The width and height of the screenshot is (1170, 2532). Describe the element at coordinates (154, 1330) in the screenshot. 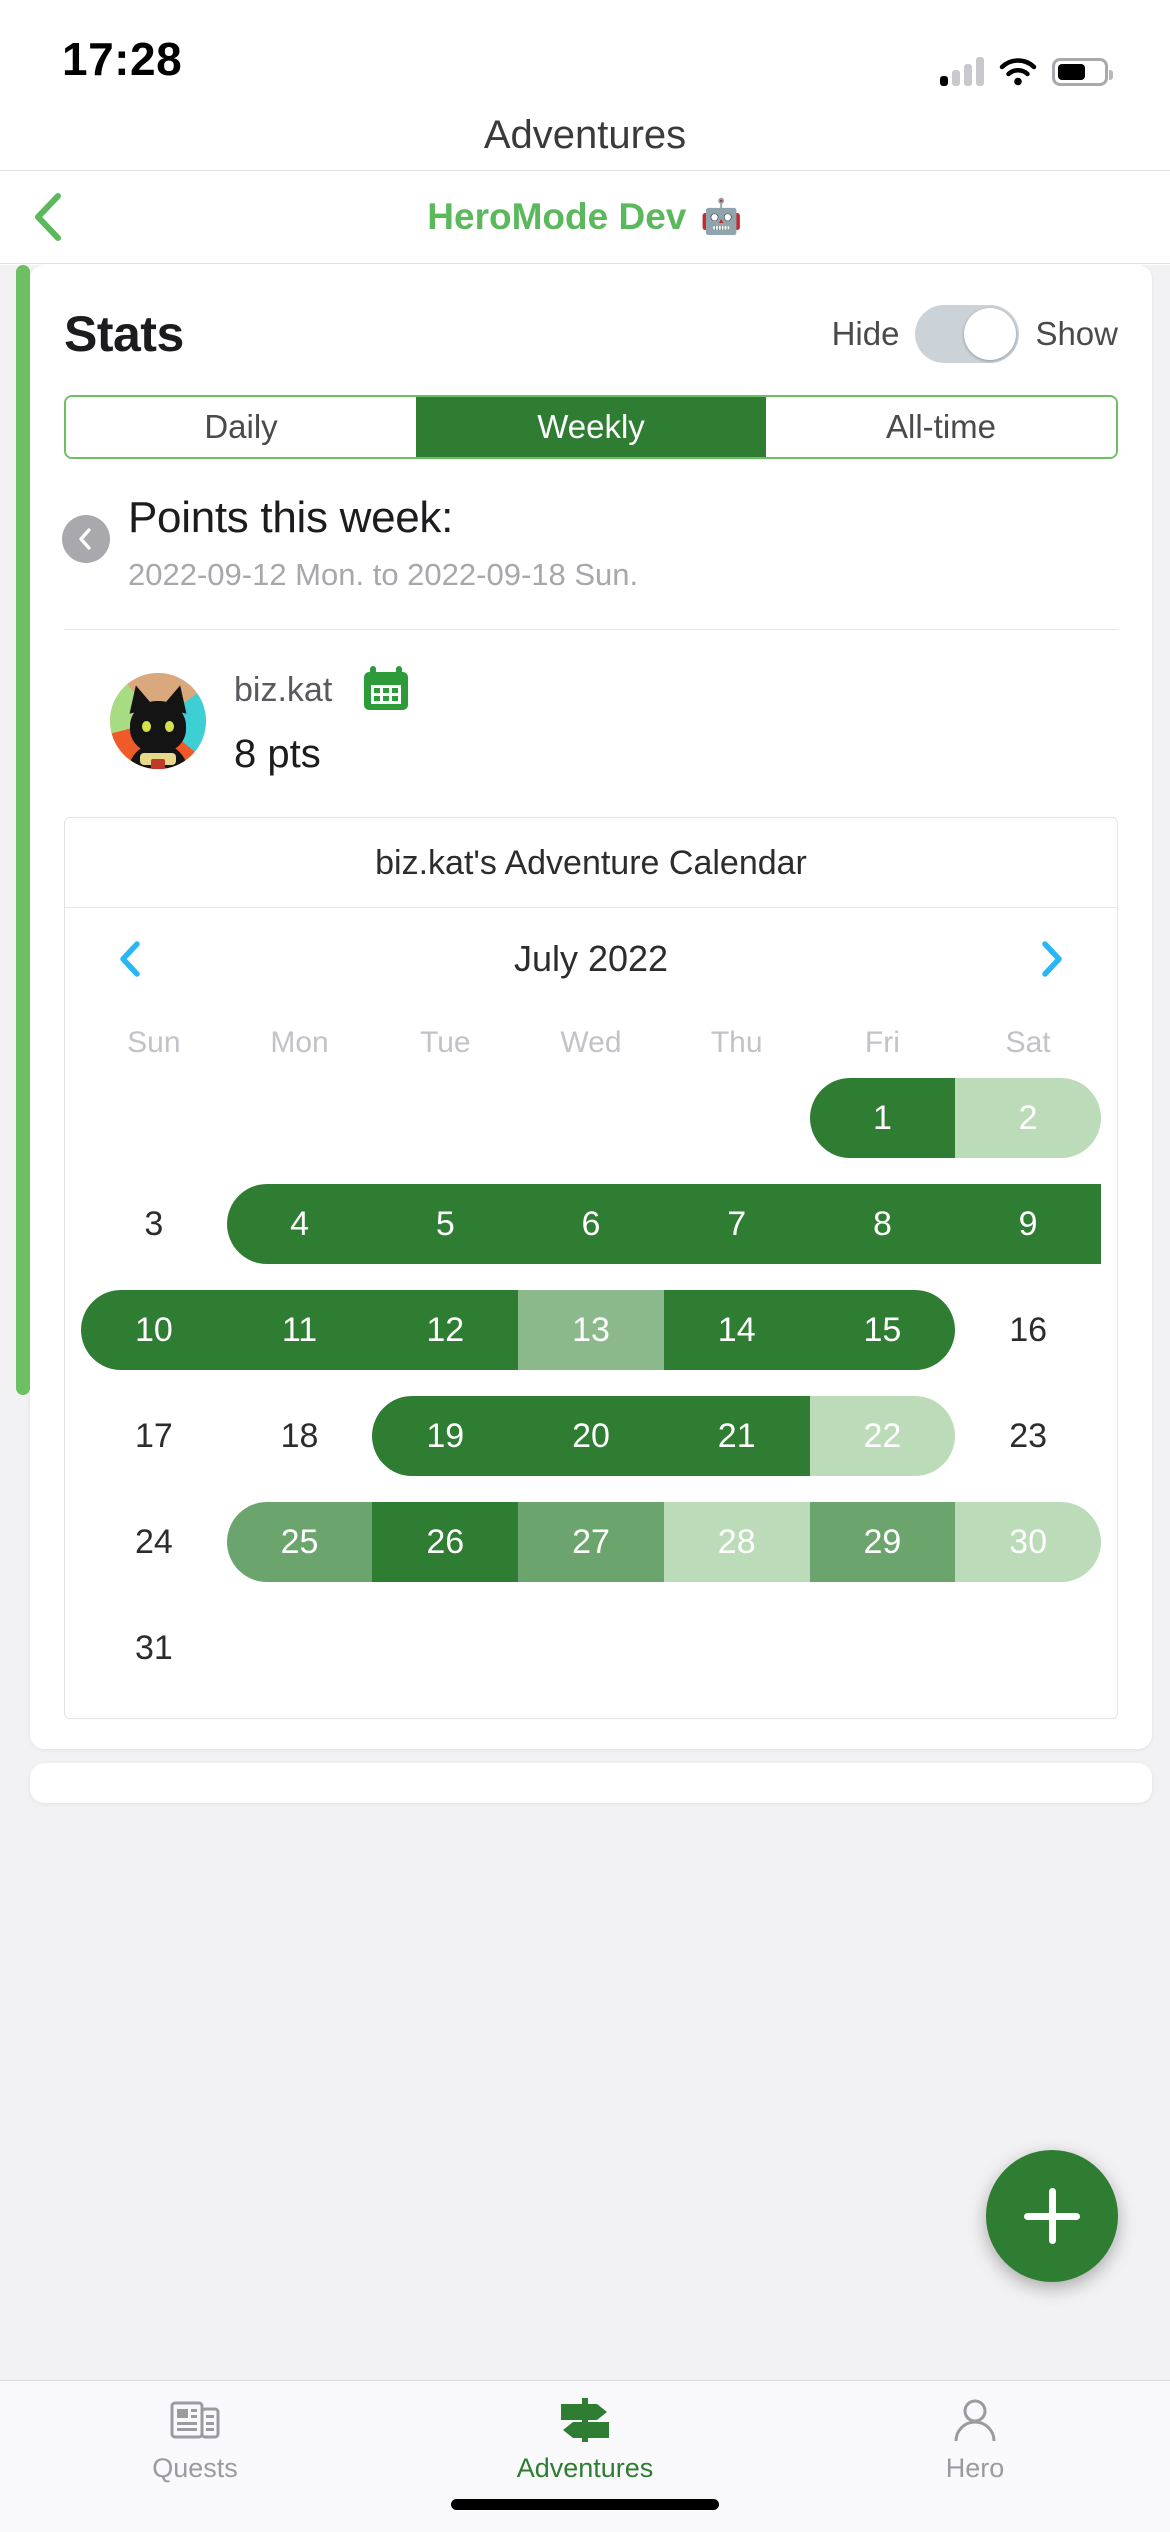

I see `calendar-day-10: 10` at that location.